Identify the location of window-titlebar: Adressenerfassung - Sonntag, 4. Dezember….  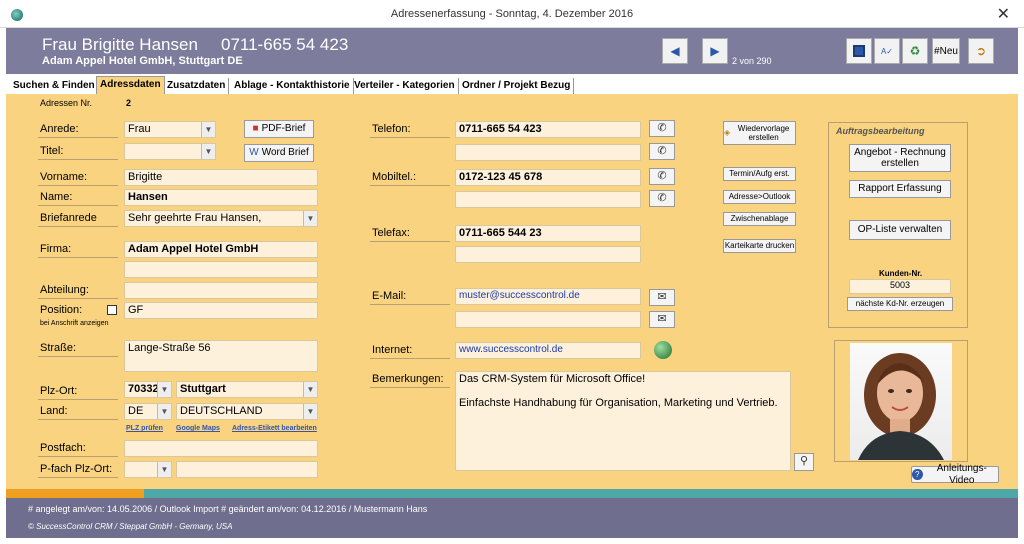
(512, 14).